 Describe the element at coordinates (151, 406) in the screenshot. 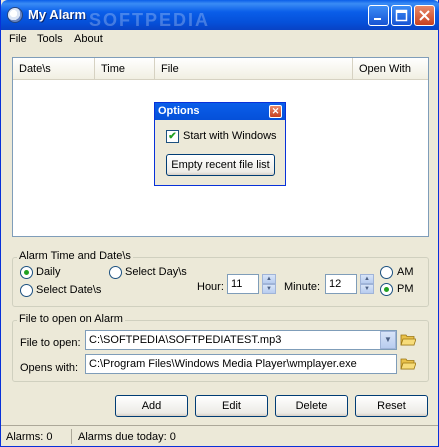

I see `add-button: Add` at that location.